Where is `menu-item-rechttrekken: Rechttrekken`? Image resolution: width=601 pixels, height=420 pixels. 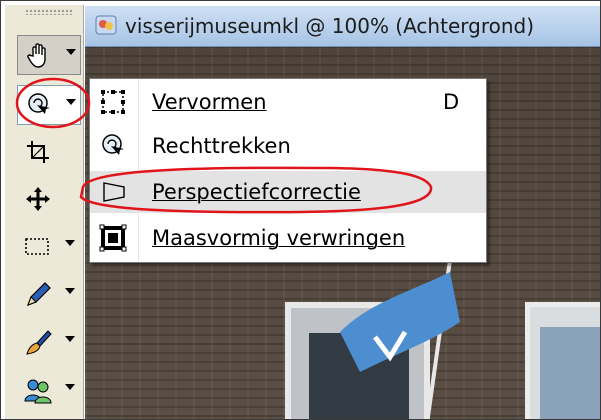
menu-item-rechttrekken: Rechttrekken is located at coordinates (288, 146).